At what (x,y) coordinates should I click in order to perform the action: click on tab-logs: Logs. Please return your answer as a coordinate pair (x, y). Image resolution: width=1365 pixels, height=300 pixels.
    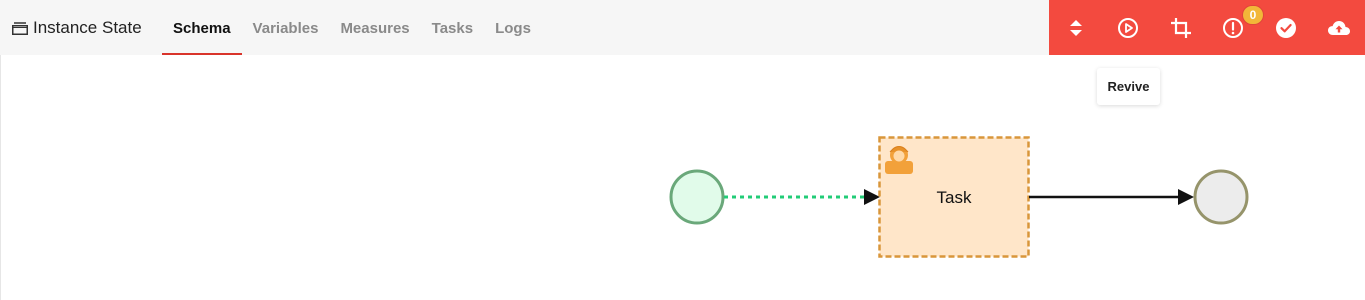
    Looking at the image, I should click on (513, 27).